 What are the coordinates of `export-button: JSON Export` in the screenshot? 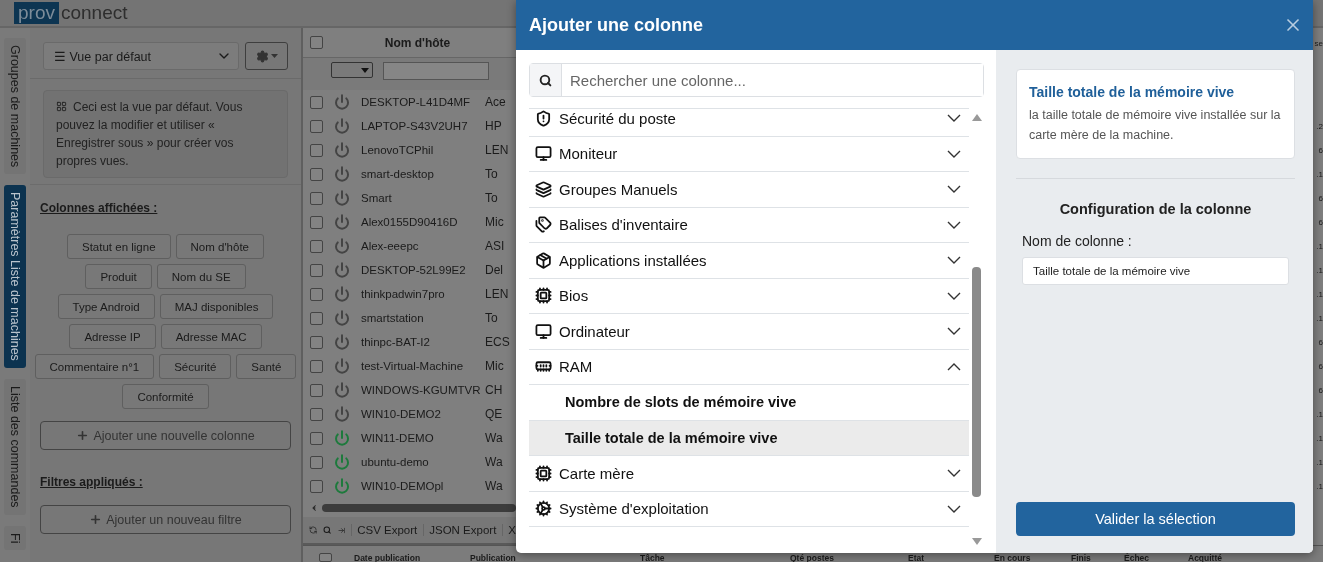 It's located at (460, 530).